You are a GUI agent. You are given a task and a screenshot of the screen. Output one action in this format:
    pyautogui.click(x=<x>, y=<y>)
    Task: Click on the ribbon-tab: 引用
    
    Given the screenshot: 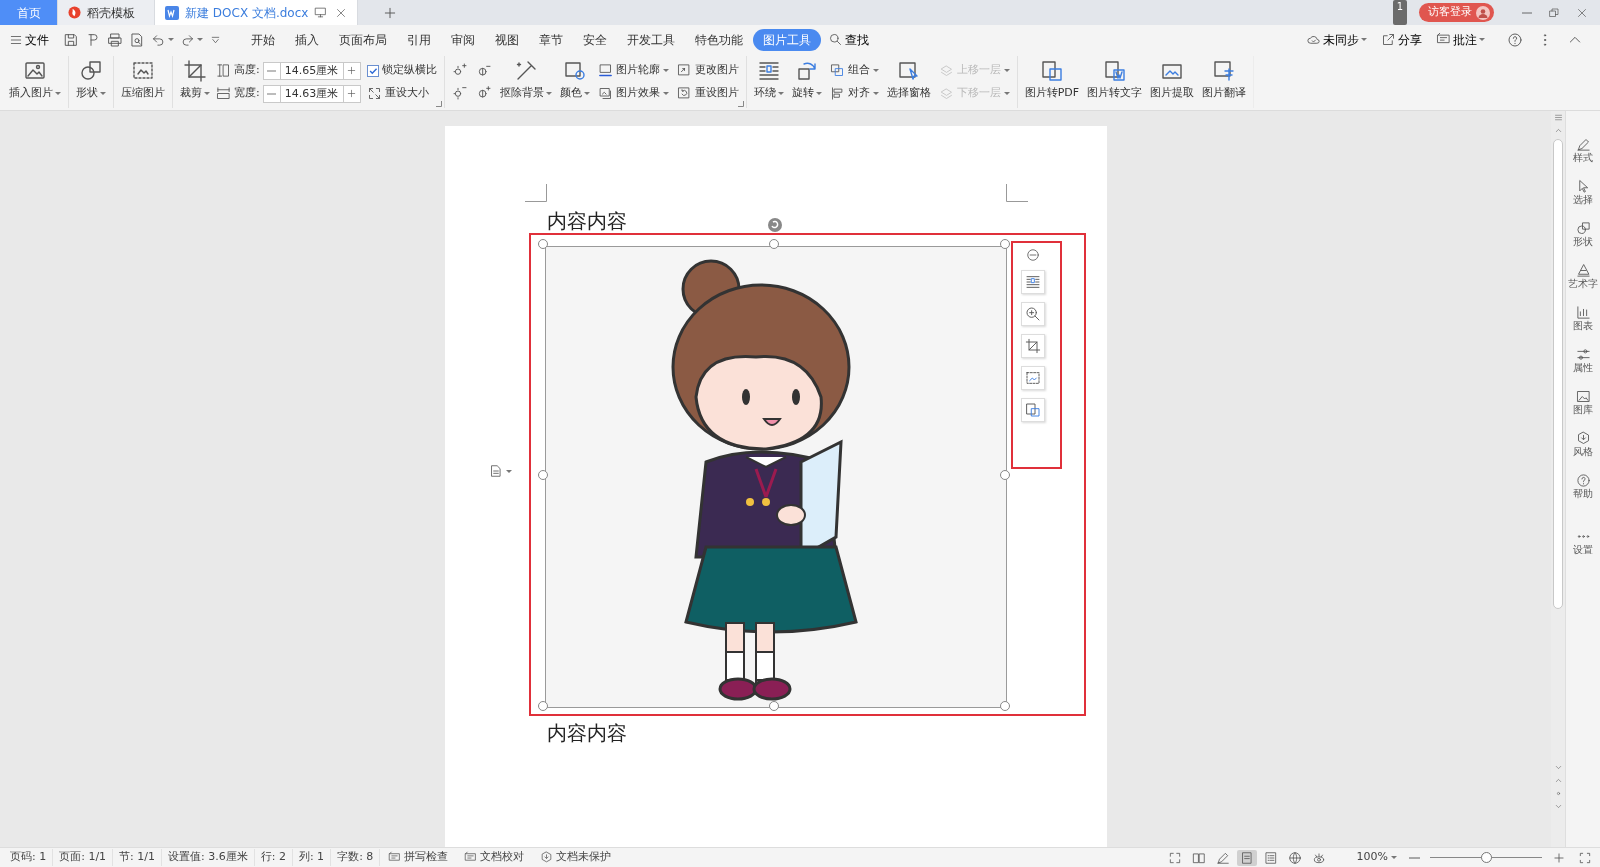 What is the action you would take?
    pyautogui.click(x=419, y=39)
    